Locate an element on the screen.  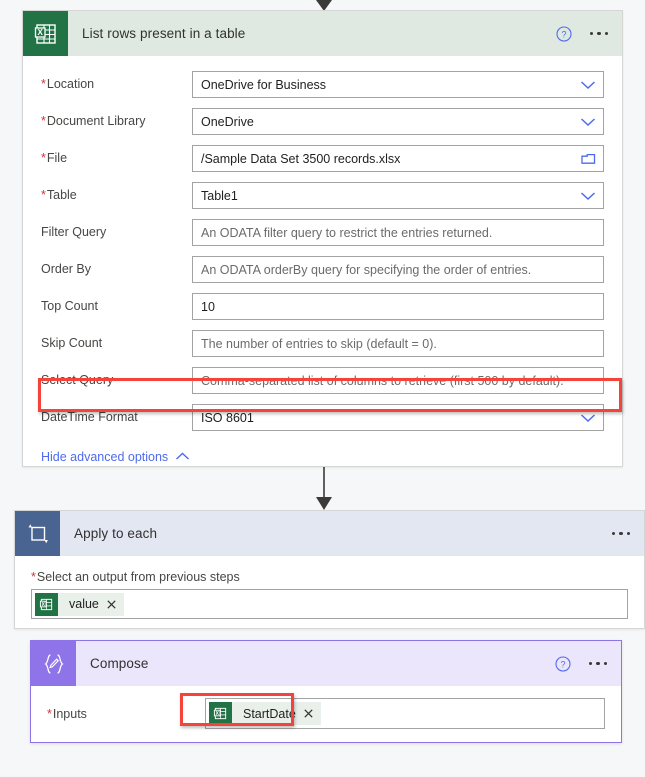
field-label-order-by: Order By is located at coordinates (66, 269).